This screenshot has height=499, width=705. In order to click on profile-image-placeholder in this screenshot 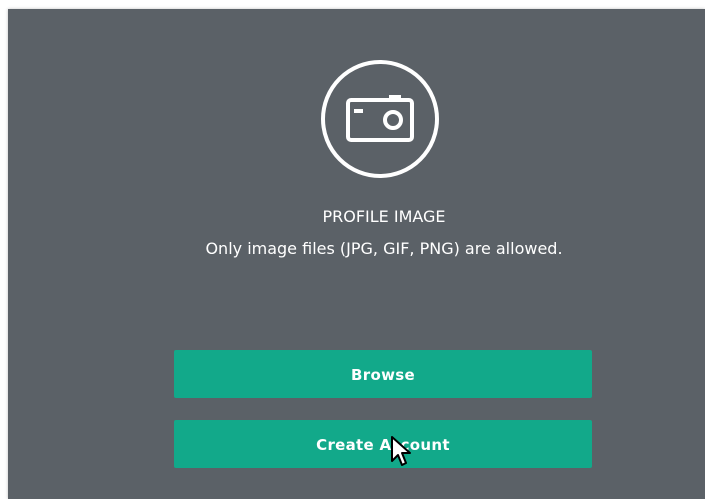, I will do `click(380, 119)`.